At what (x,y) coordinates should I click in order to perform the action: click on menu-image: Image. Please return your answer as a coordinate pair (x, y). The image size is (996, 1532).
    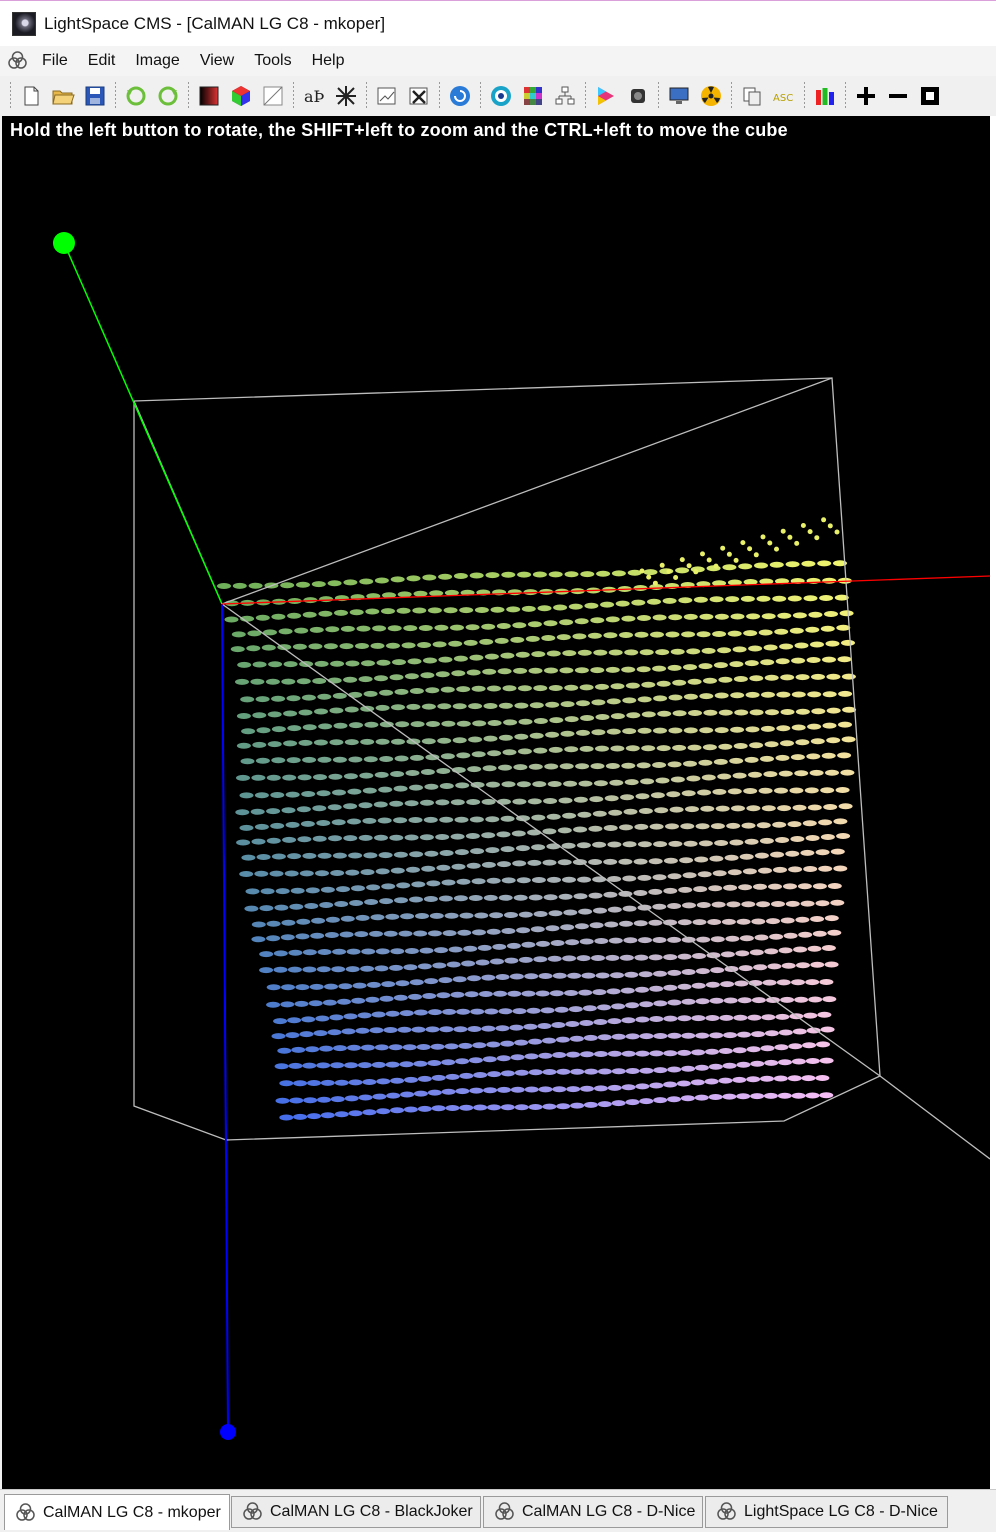
    Looking at the image, I should click on (161, 61).